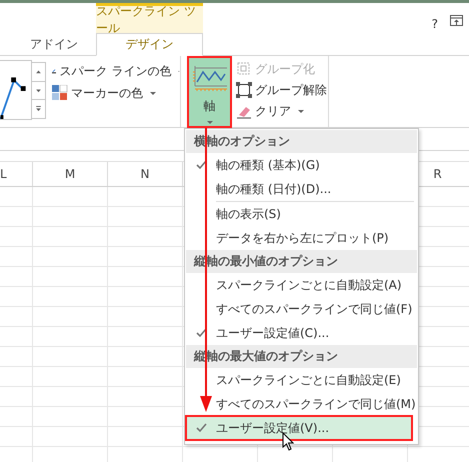 This screenshot has width=469, height=462. I want to click on column-header: R, so click(437, 174).